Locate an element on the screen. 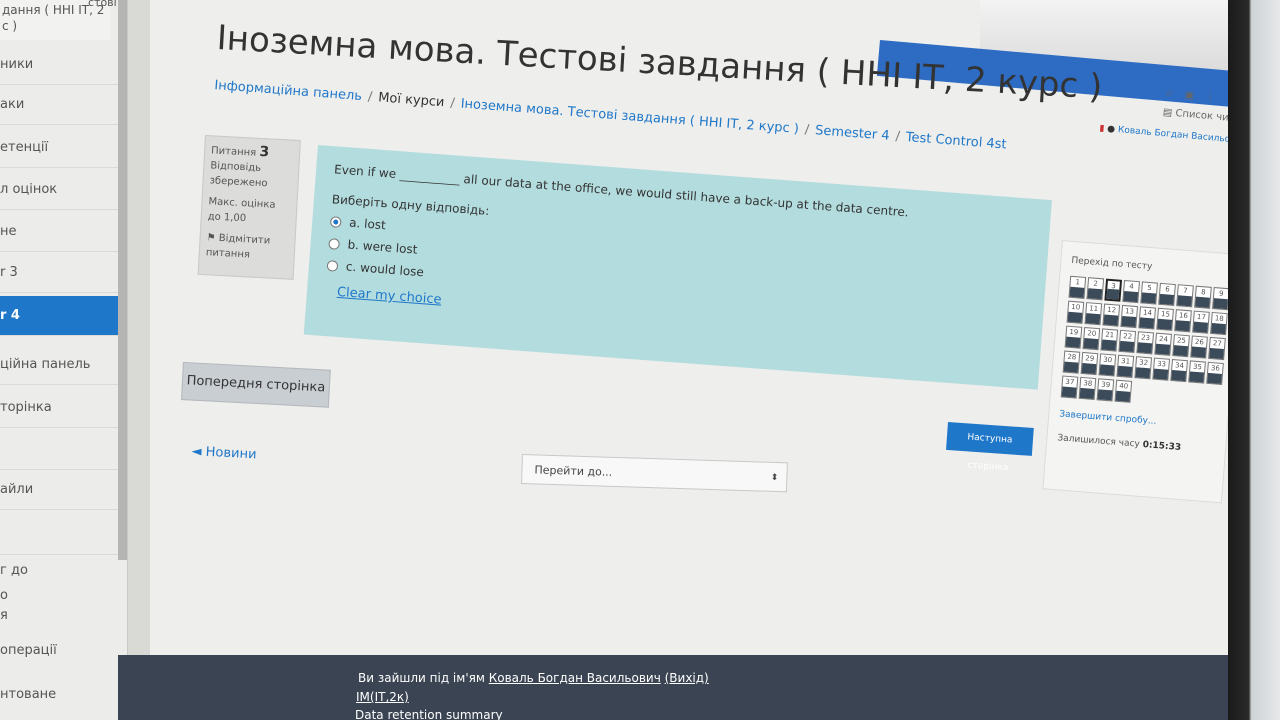 The height and width of the screenshot is (720, 1280). sidebar-item: ційна панель is located at coordinates (59, 365).